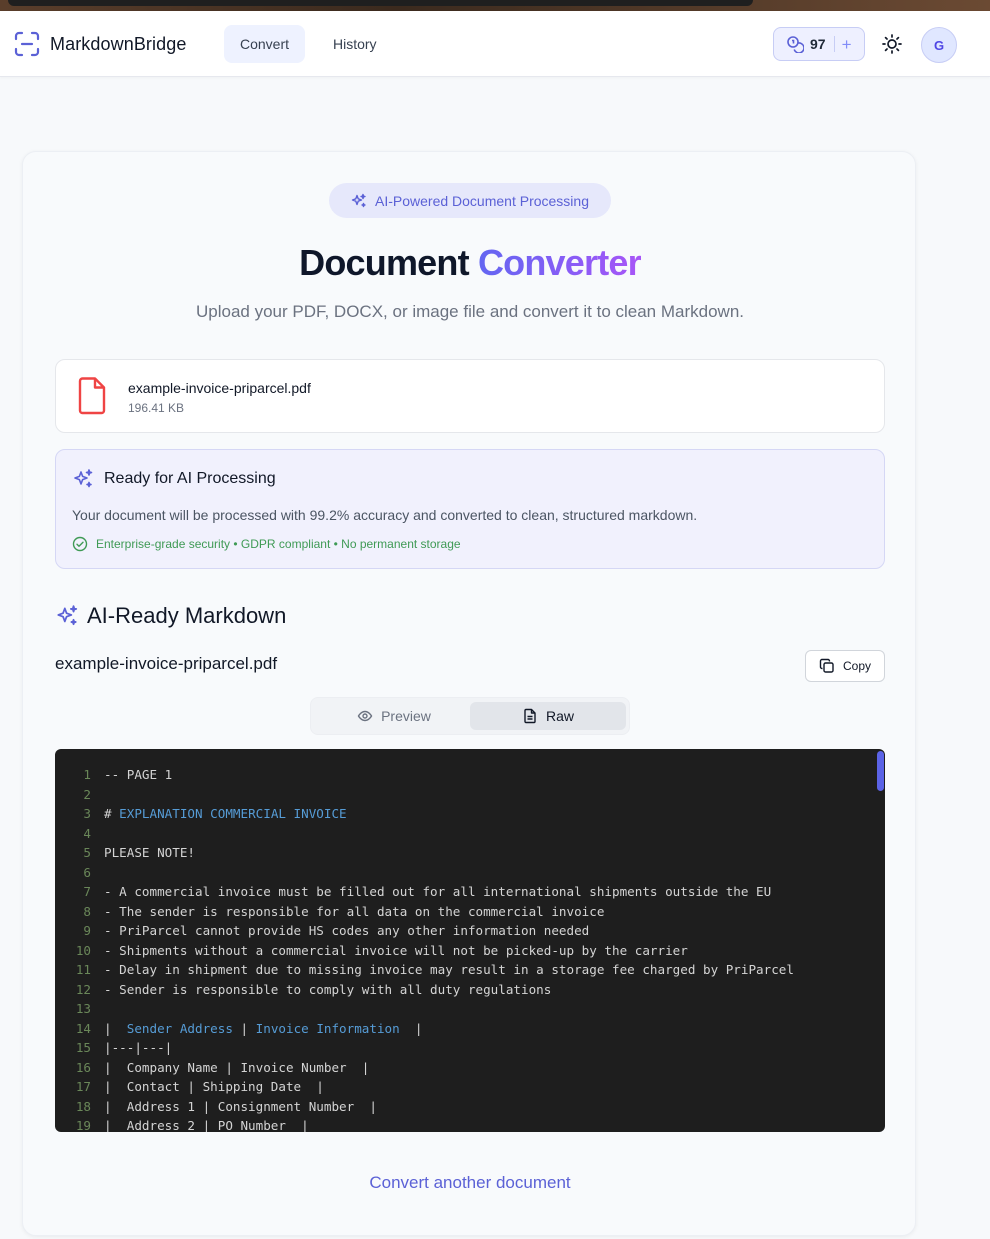 Image resolution: width=990 pixels, height=1239 pixels. I want to click on brand-name: MarkdownBridge, so click(118, 43).